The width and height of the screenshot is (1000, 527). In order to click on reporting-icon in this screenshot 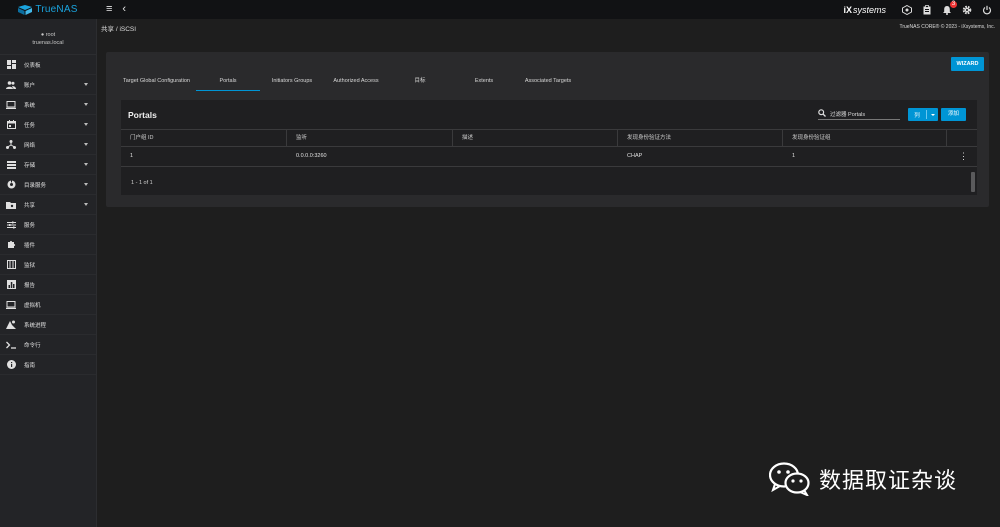, I will do `click(11, 285)`.